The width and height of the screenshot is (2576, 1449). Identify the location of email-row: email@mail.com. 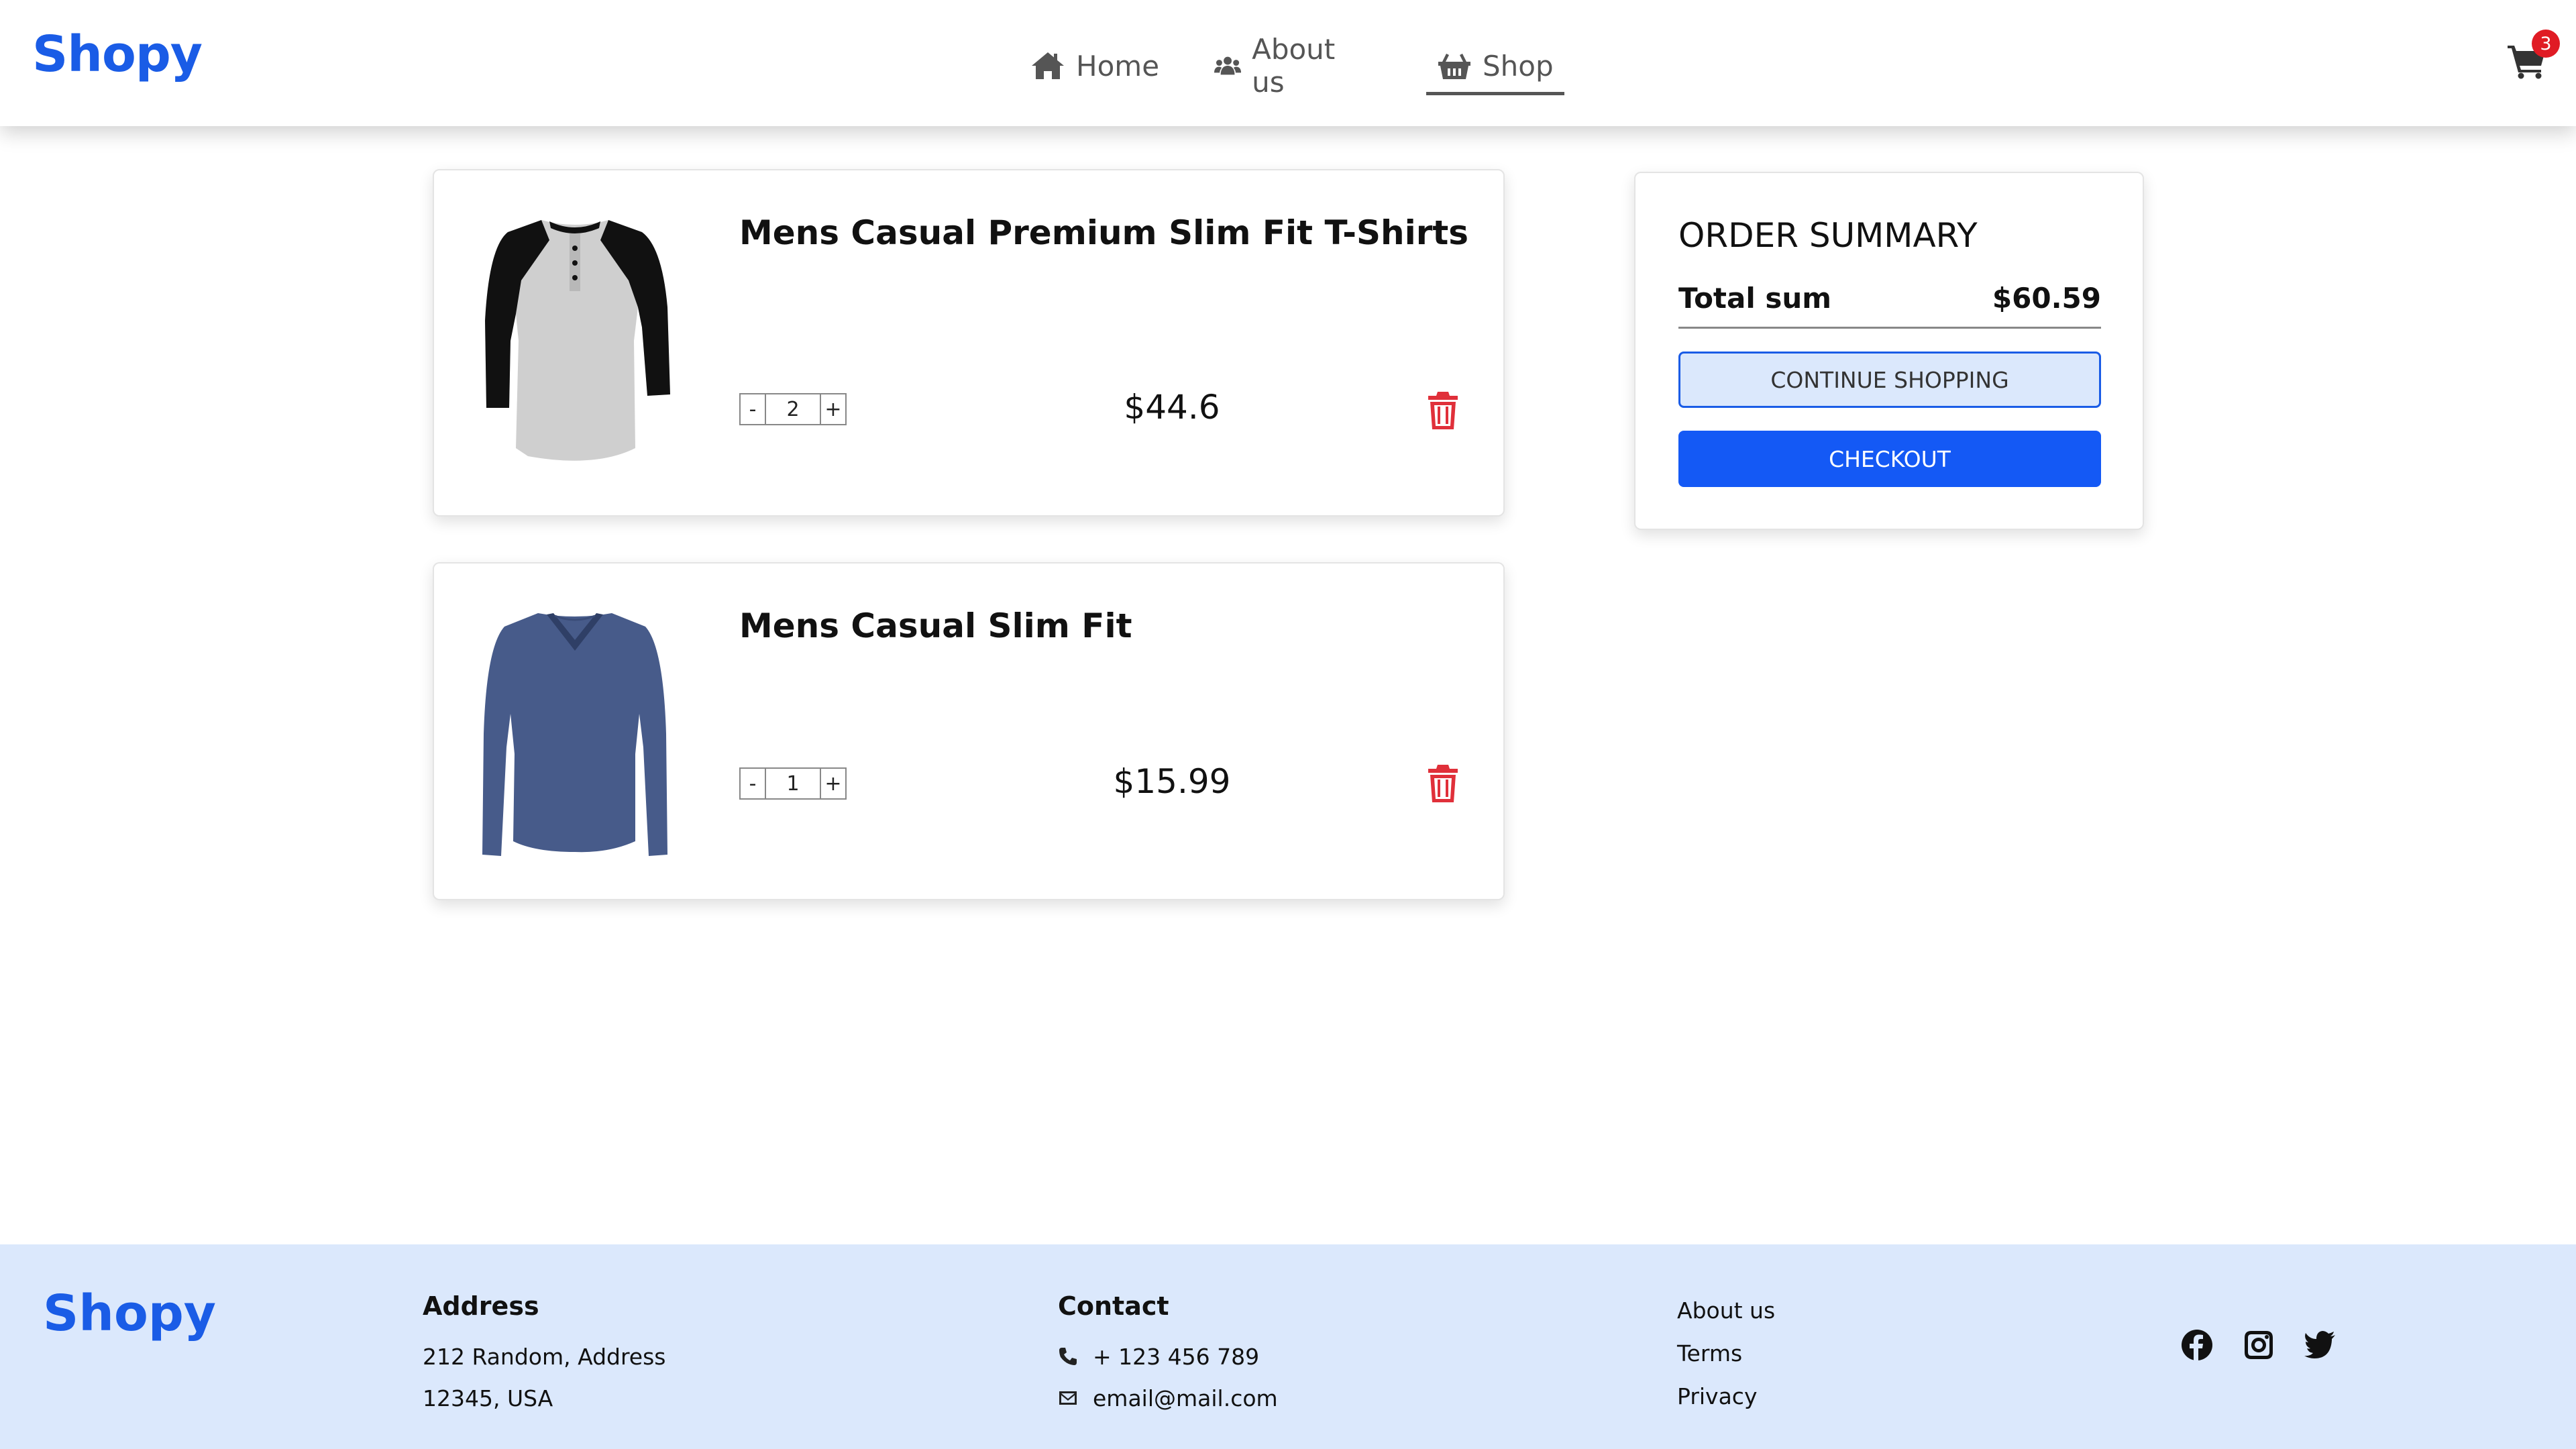
(1168, 1398).